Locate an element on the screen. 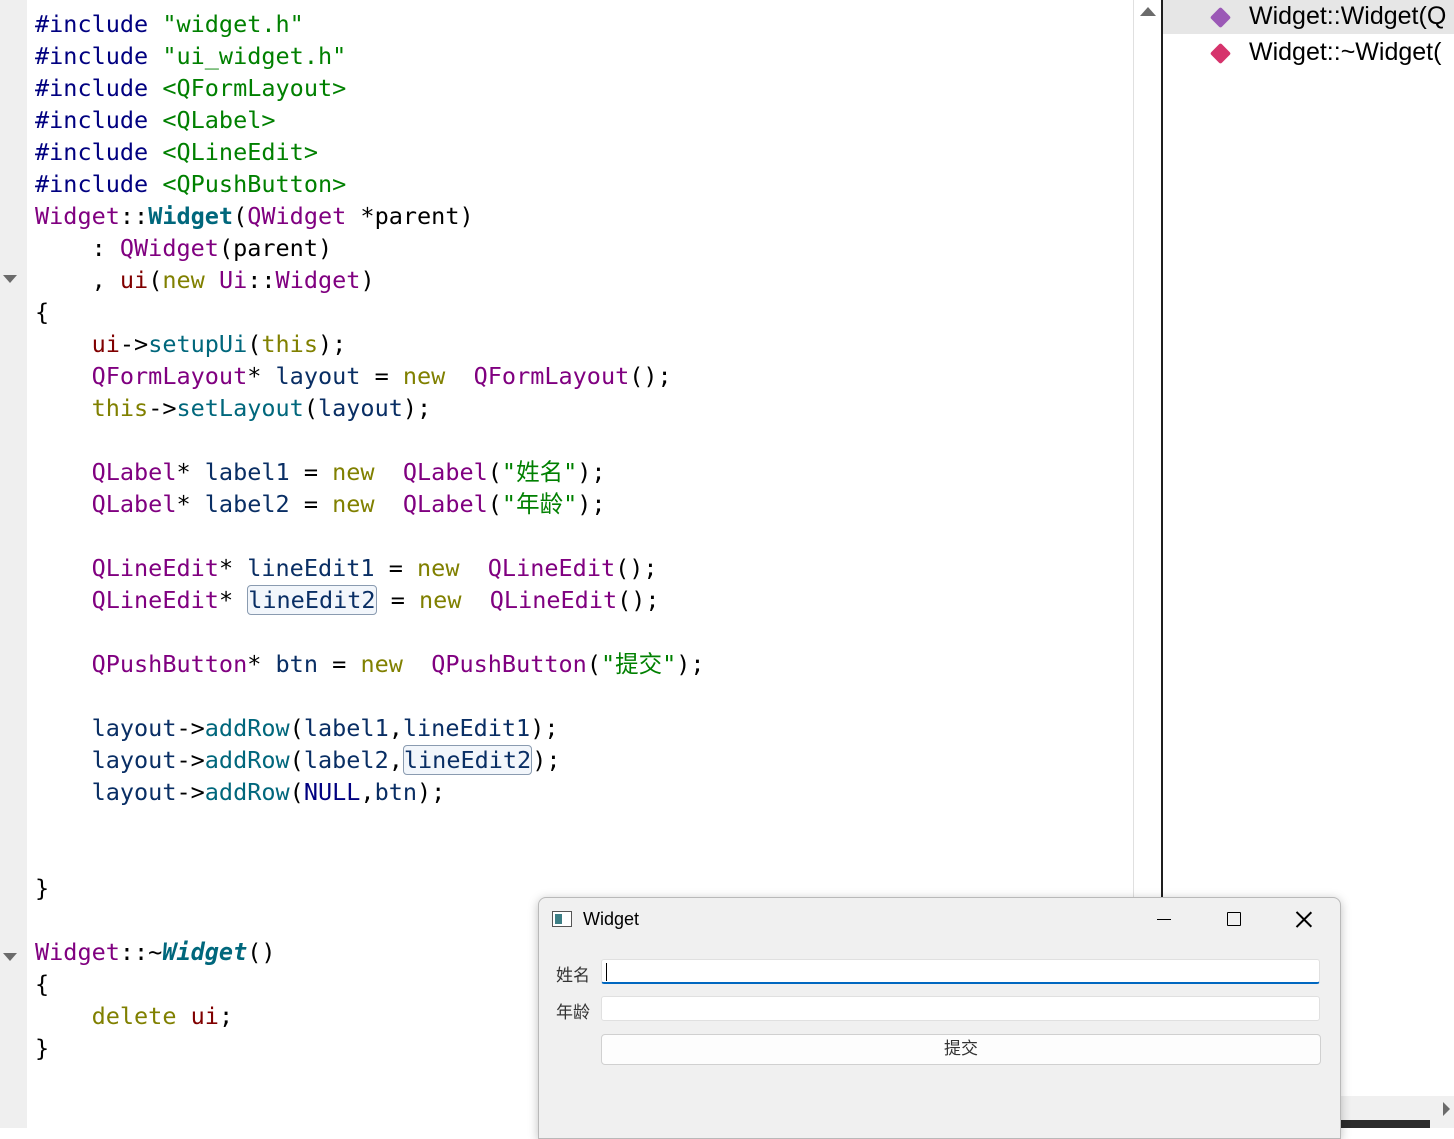 The width and height of the screenshot is (1454, 1139). scrollbar-thumb is located at coordinates (1385, 1124).